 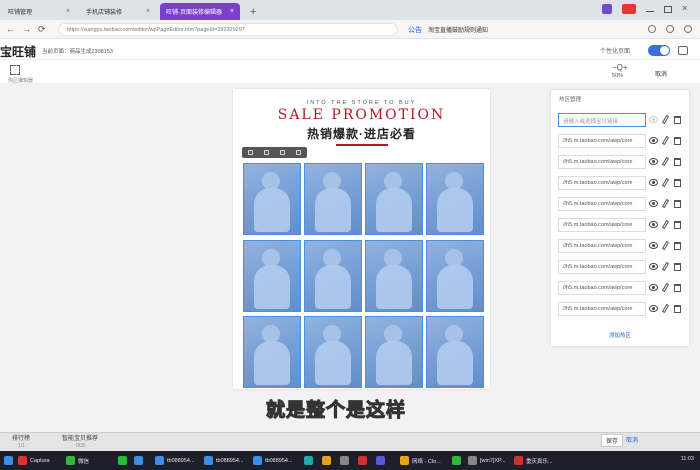 I want to click on smart-recommend-tab: 智能宝贝推荐, so click(x=80, y=437).